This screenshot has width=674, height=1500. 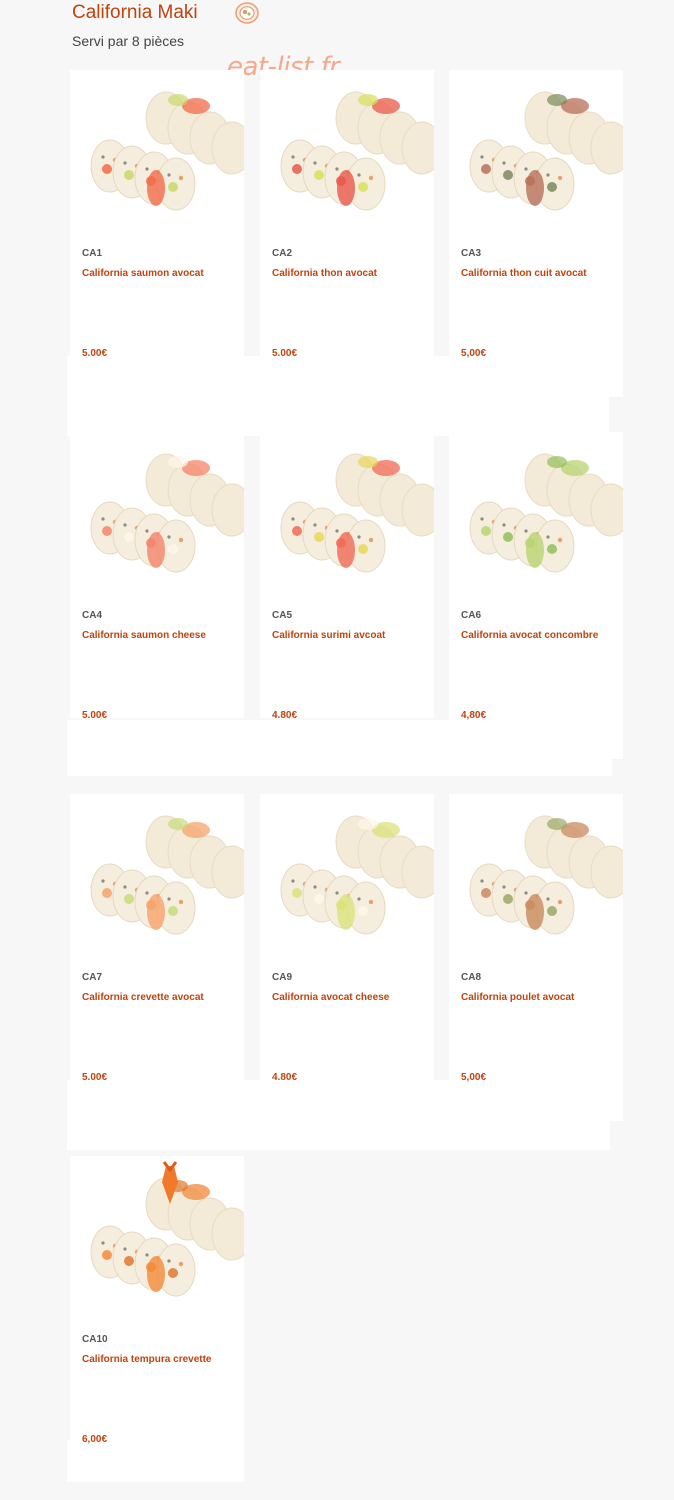 I want to click on product-card: CA1 California saumon avocat 5,00€, so click(x=157, y=213).